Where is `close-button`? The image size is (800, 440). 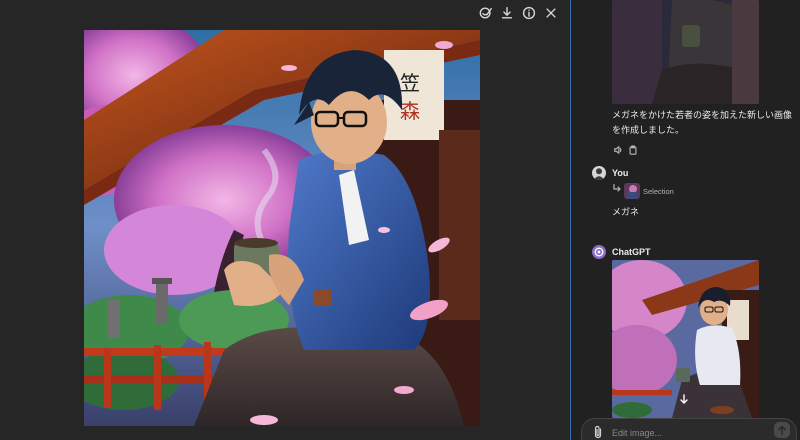 close-button is located at coordinates (551, 13).